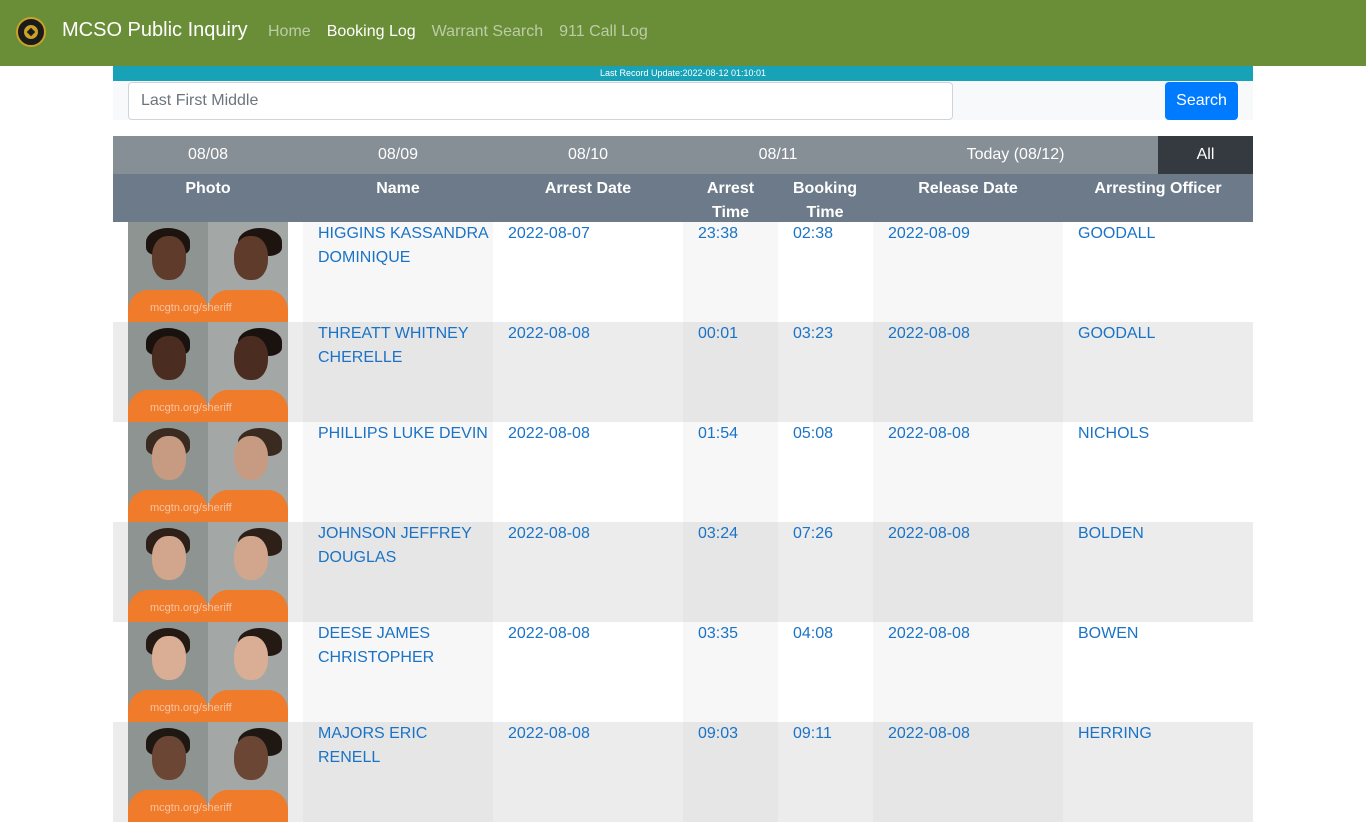  I want to click on cell-name: JOHNSON JEFFREY DOUGLAS, so click(405, 546).